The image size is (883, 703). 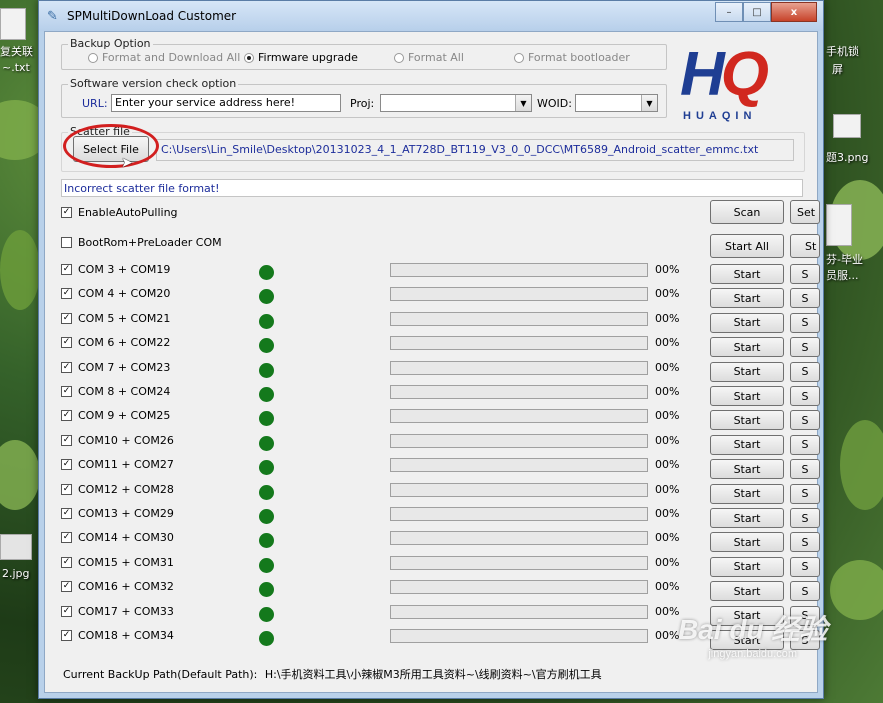 What do you see at coordinates (572, 57) in the screenshot?
I see `radio-format-bootloader: Format bootloader` at bounding box center [572, 57].